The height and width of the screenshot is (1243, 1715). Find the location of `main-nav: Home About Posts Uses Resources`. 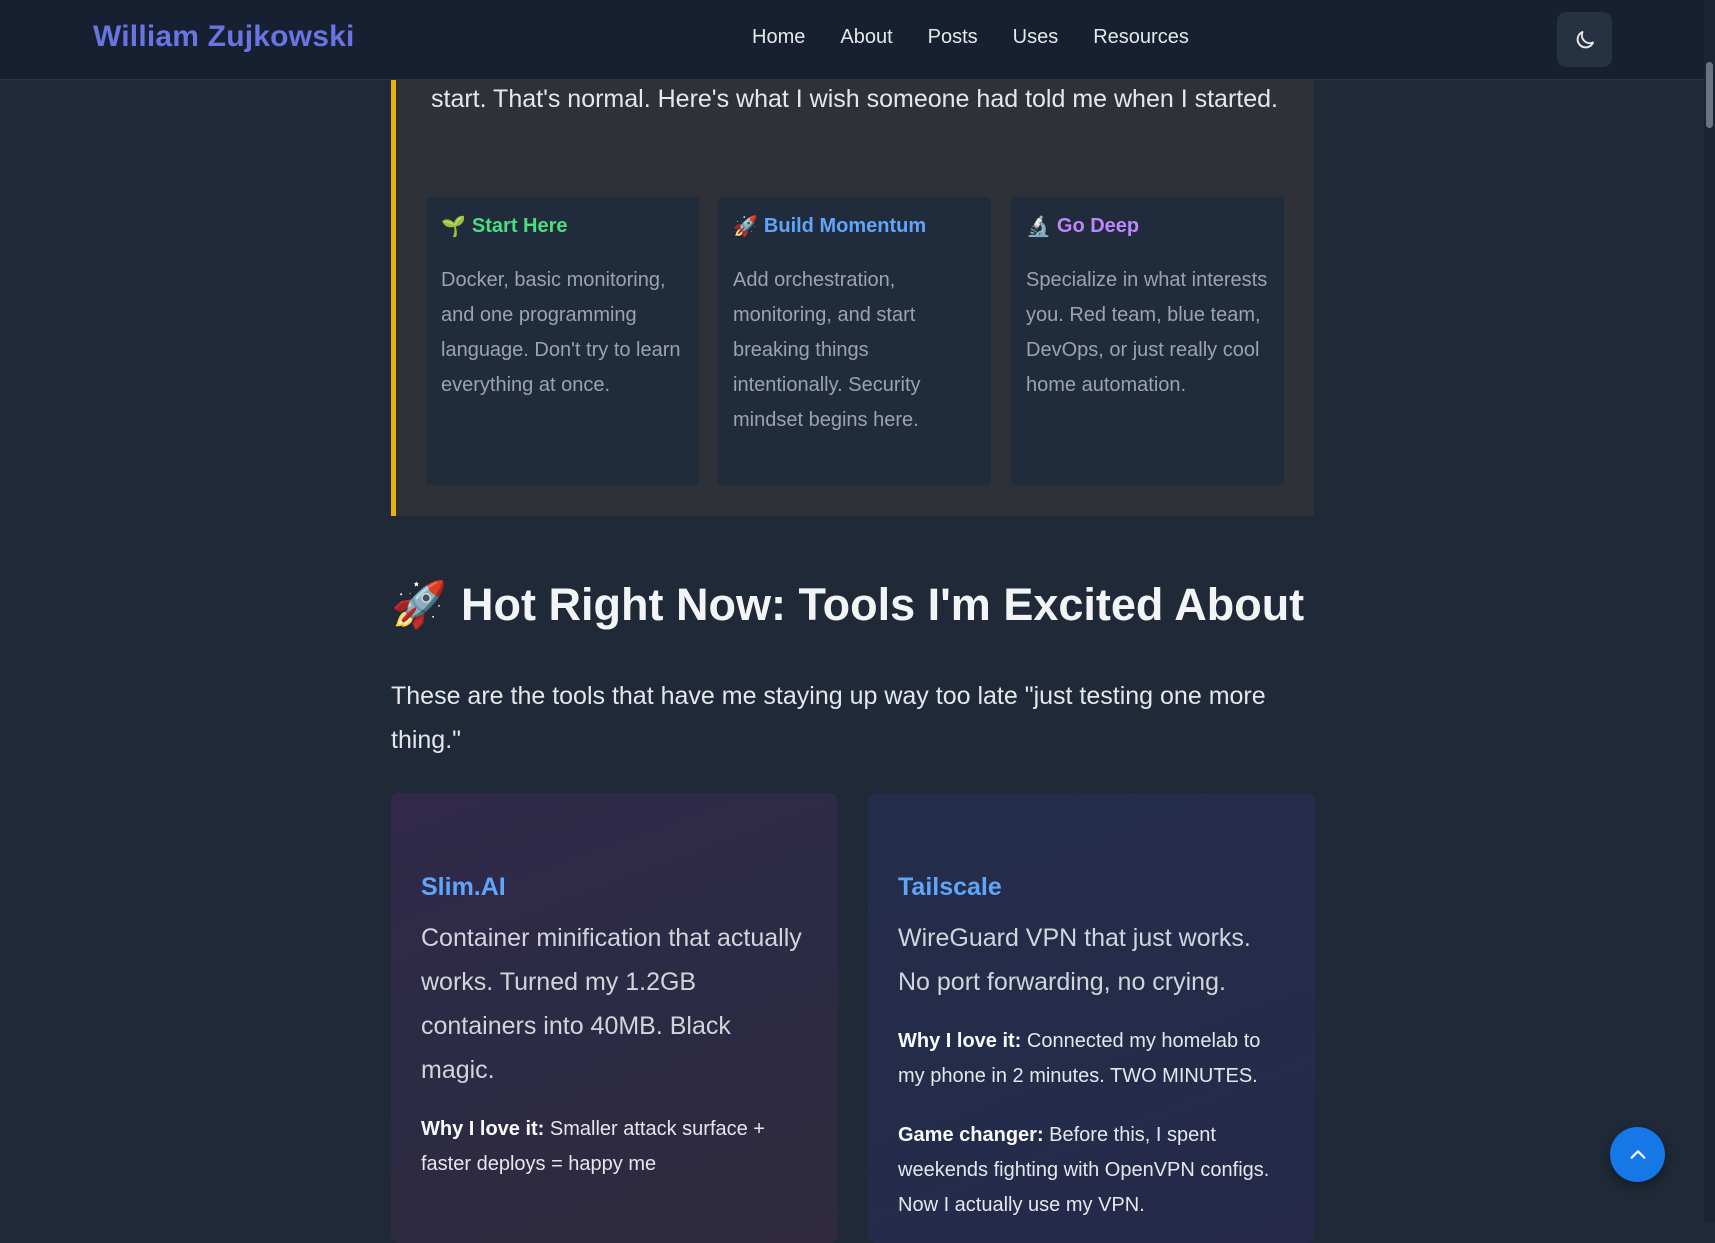

main-nav: Home About Posts Uses Resources is located at coordinates (970, 37).